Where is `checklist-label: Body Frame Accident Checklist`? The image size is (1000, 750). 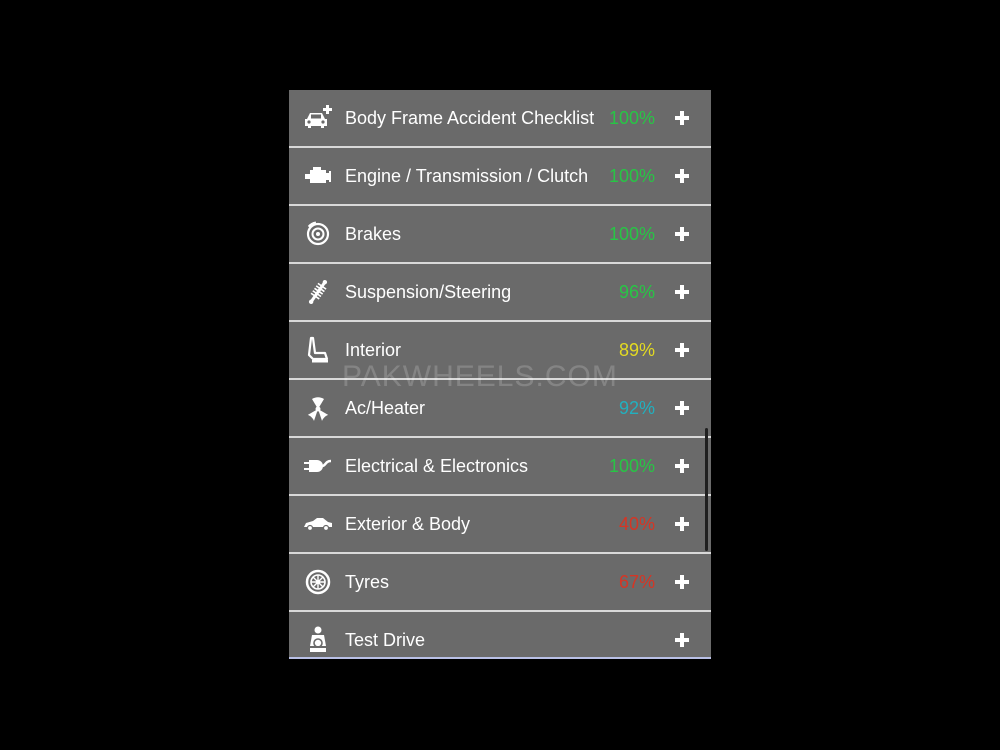 checklist-label: Body Frame Accident Checklist is located at coordinates (470, 118).